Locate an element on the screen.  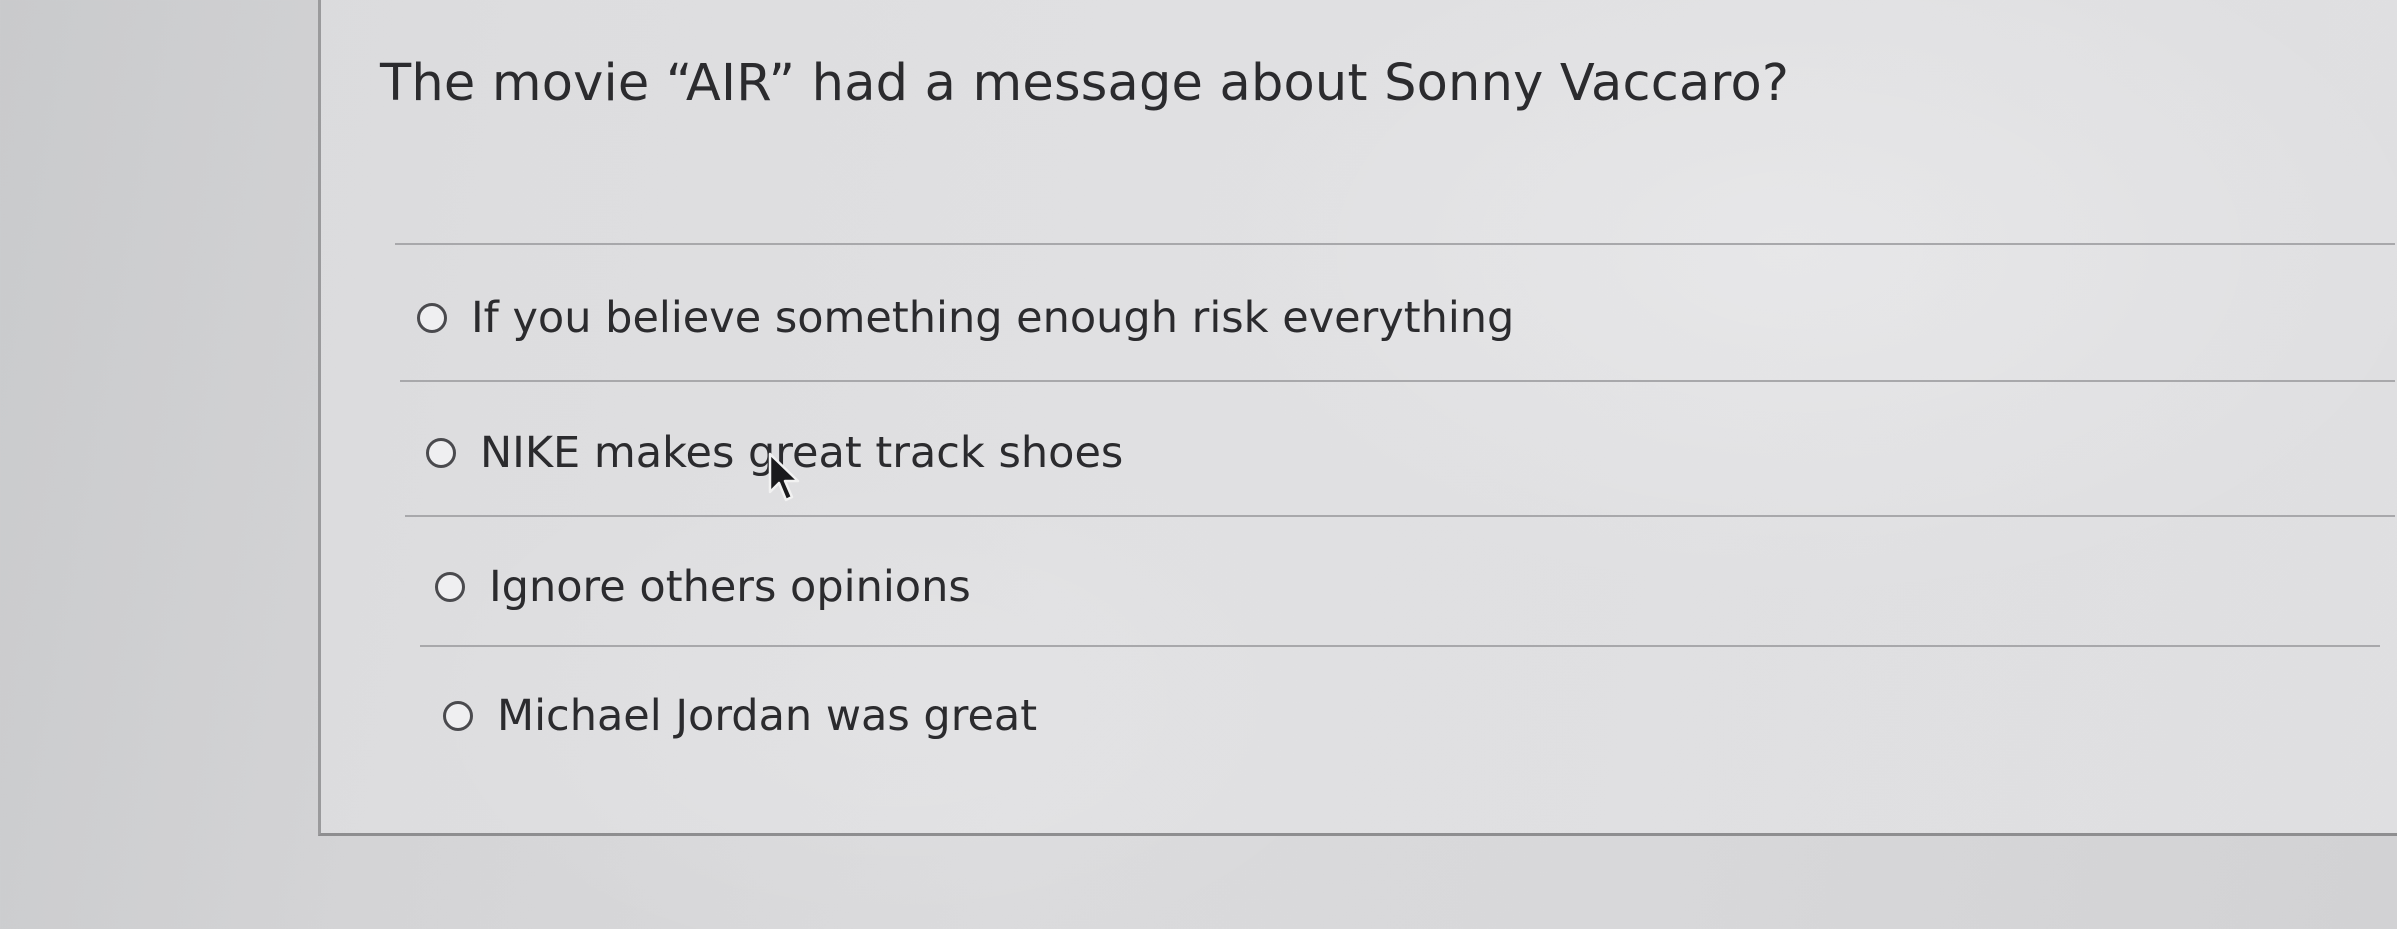
option-4-label: Michael Jordan was great is located at coordinates (767, 716).